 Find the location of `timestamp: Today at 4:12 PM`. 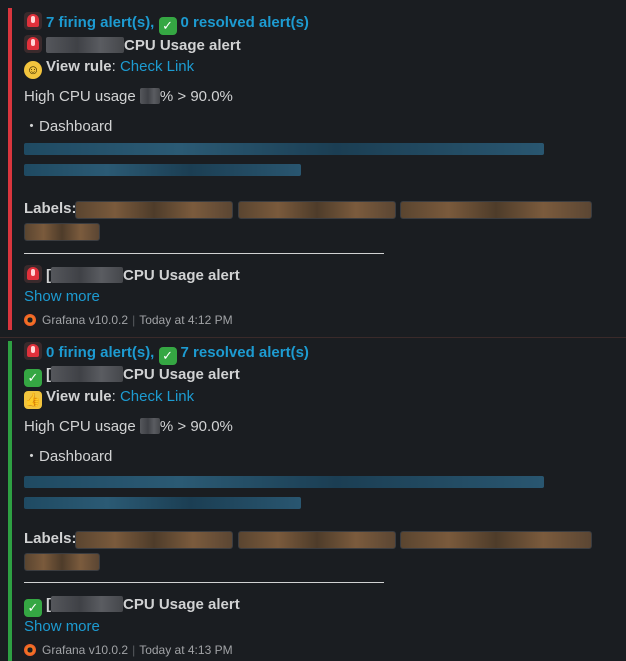

timestamp: Today at 4:12 PM is located at coordinates (185, 320).